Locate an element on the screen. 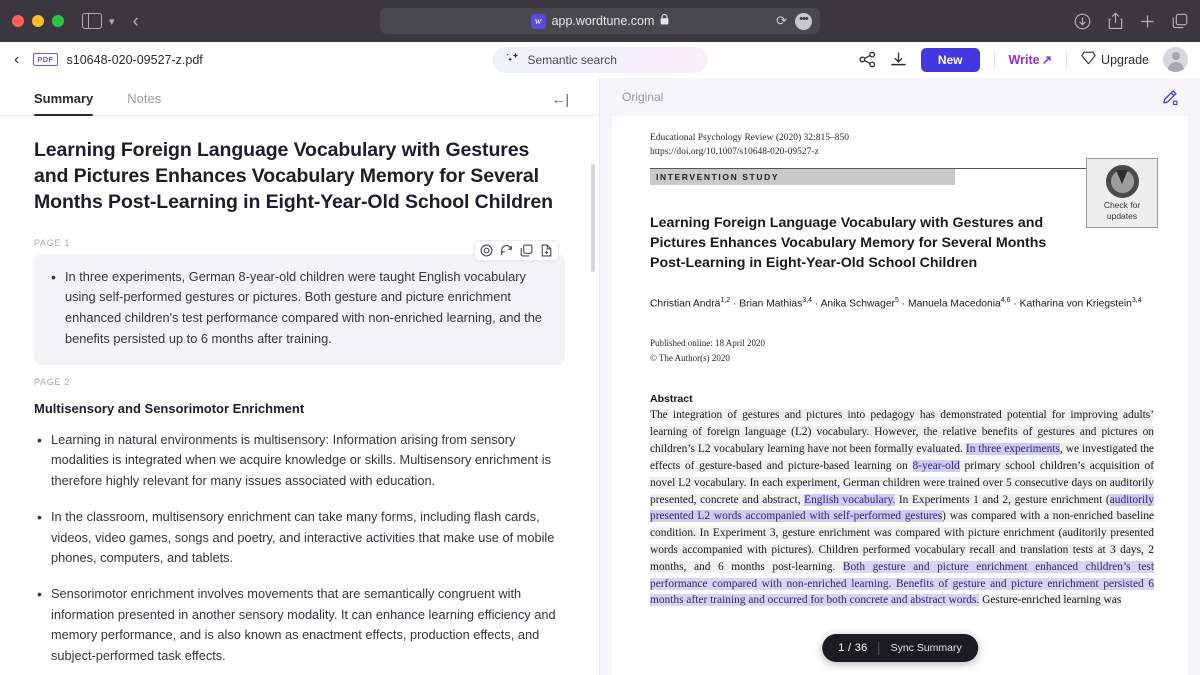 The width and height of the screenshot is (1200, 675). extensions-menu-icon: ••• is located at coordinates (803, 21).